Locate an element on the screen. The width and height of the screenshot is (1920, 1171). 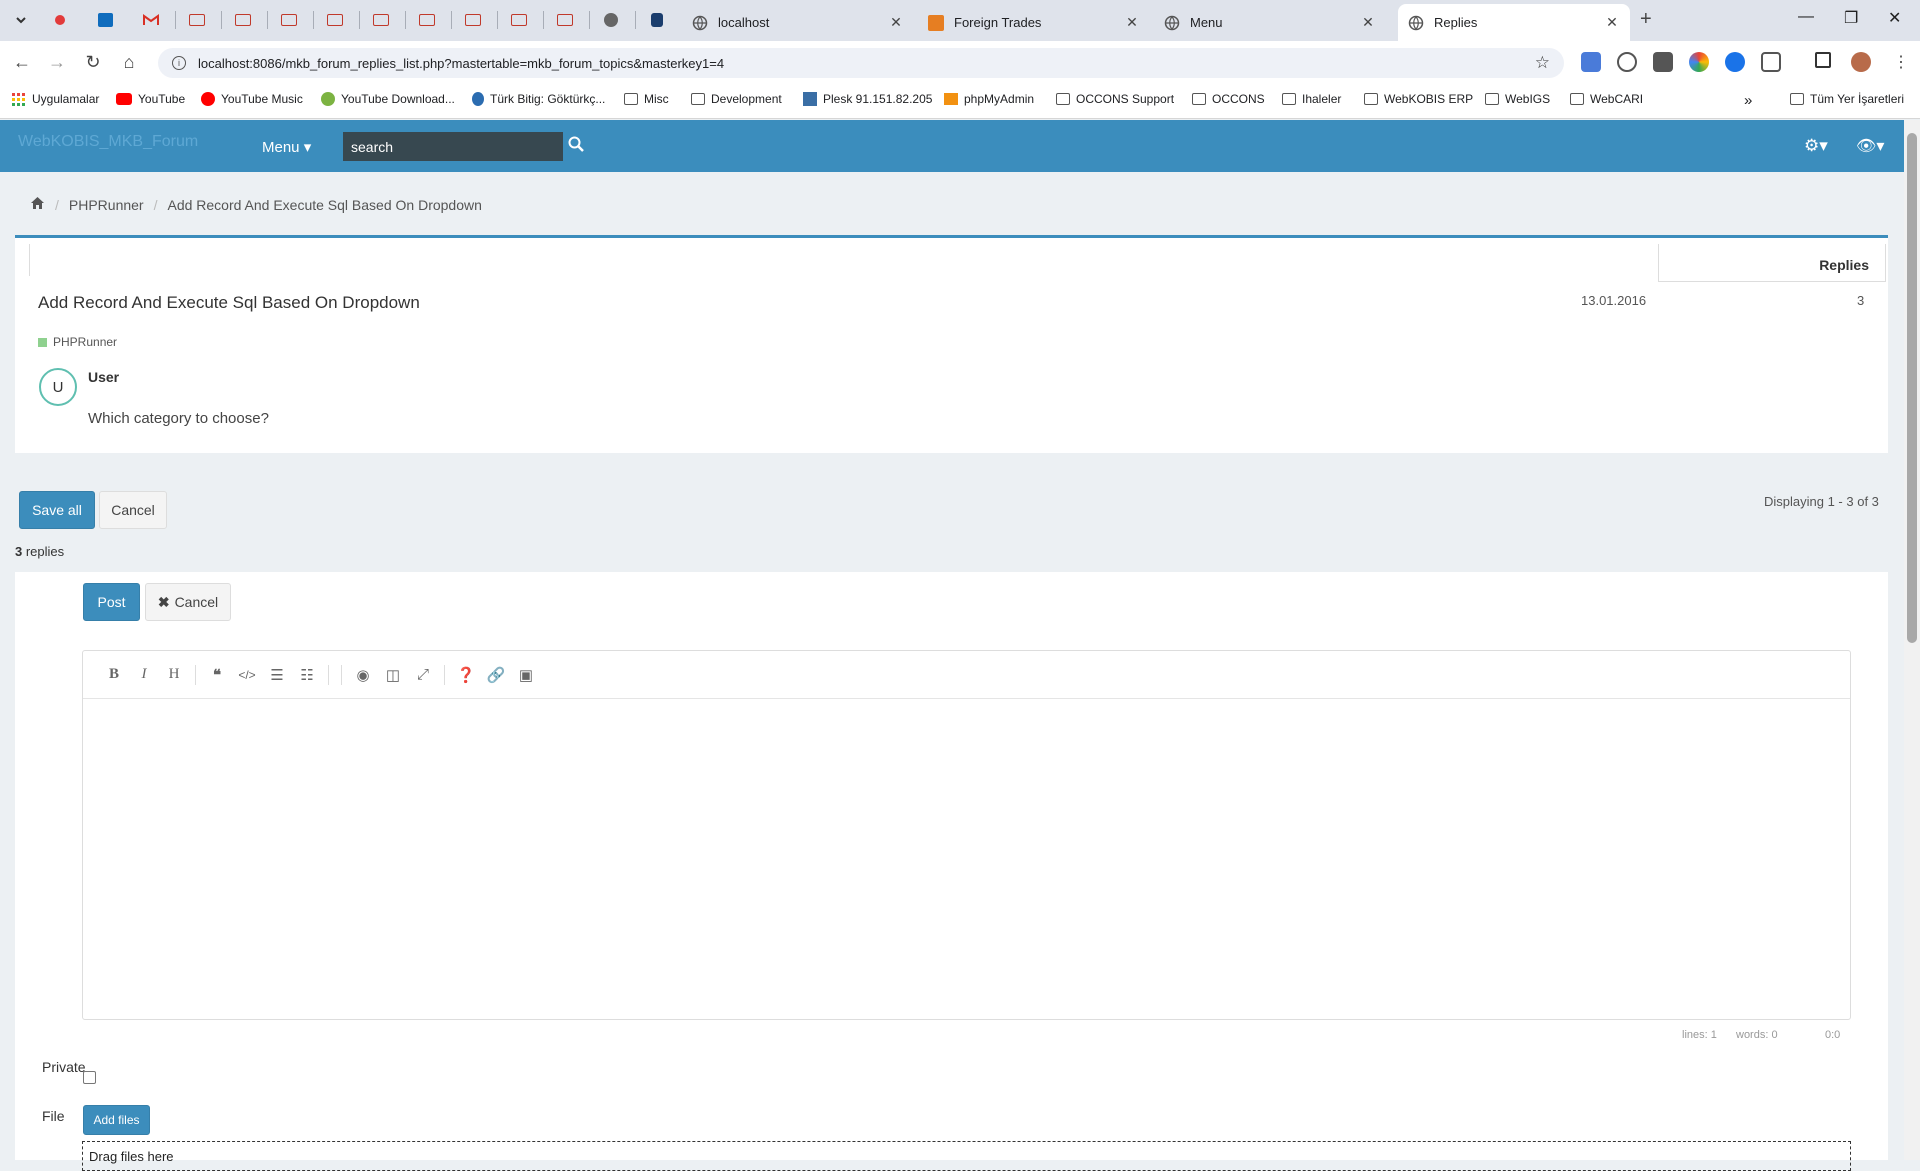
preview-eye-icon: ◉ is located at coordinates (363, 675).